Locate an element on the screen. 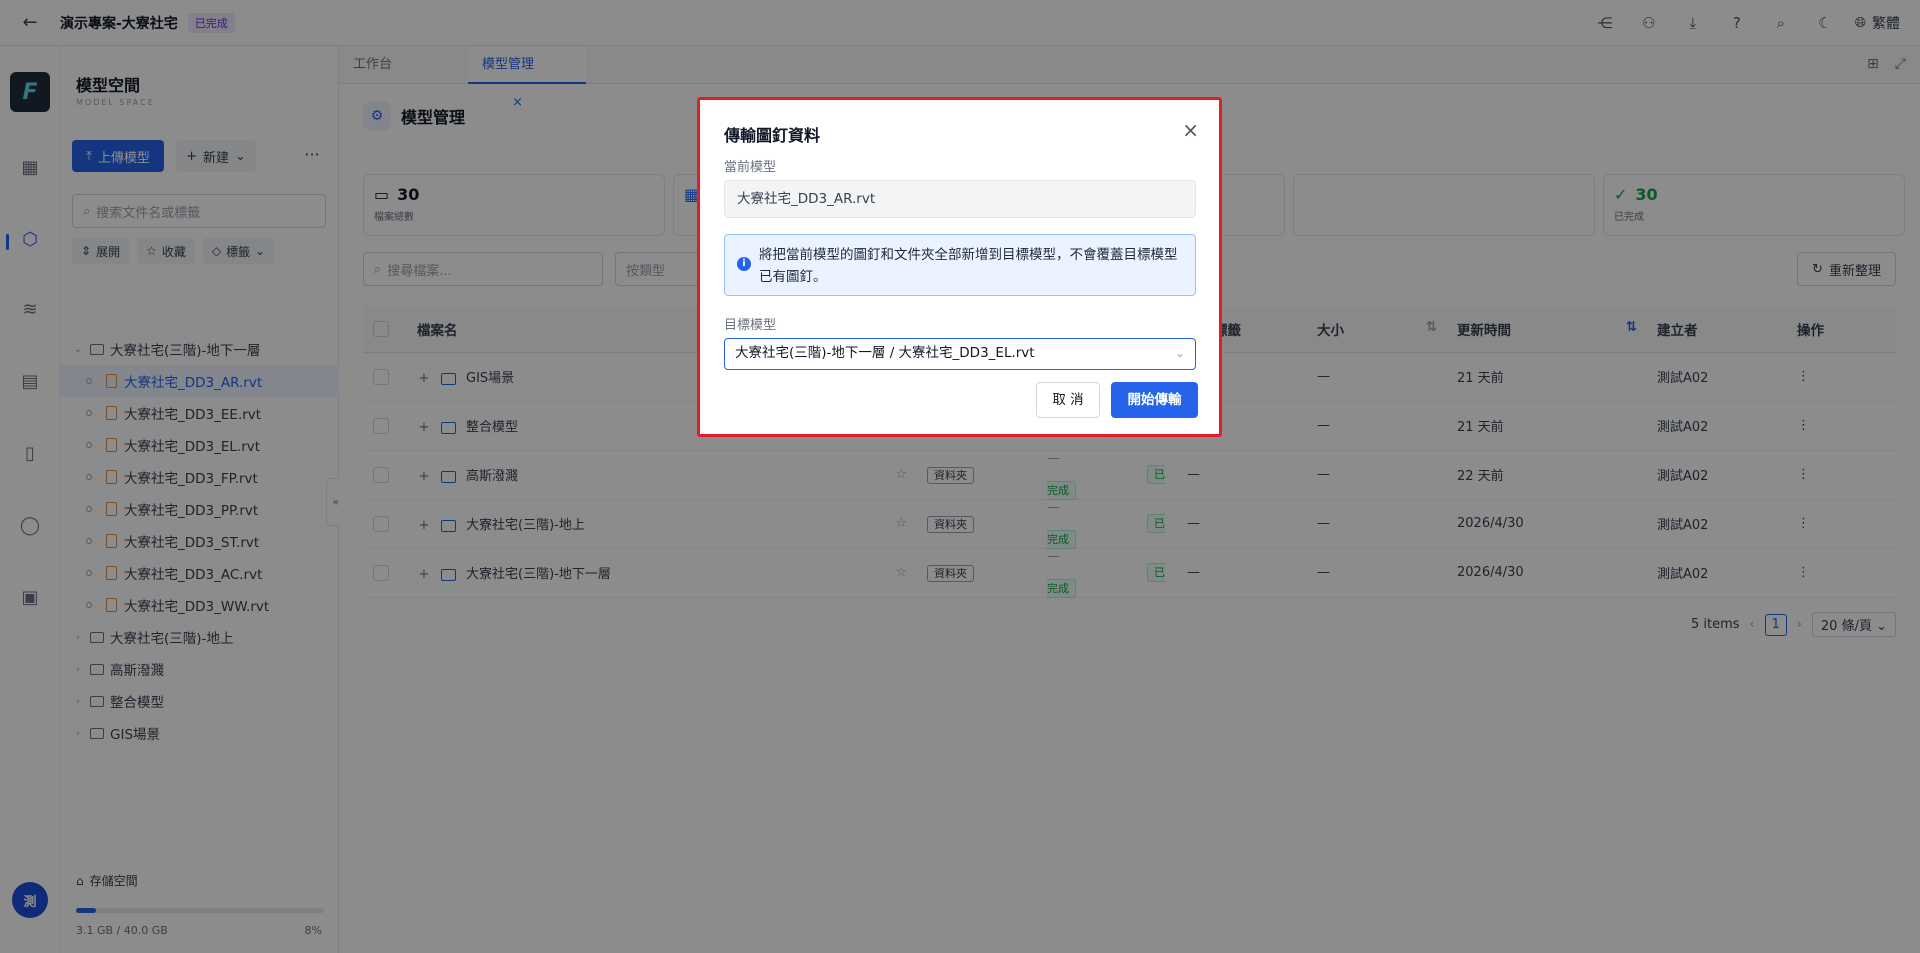 This screenshot has width=1920, height=953. close-icon: × is located at coordinates (1190, 130).